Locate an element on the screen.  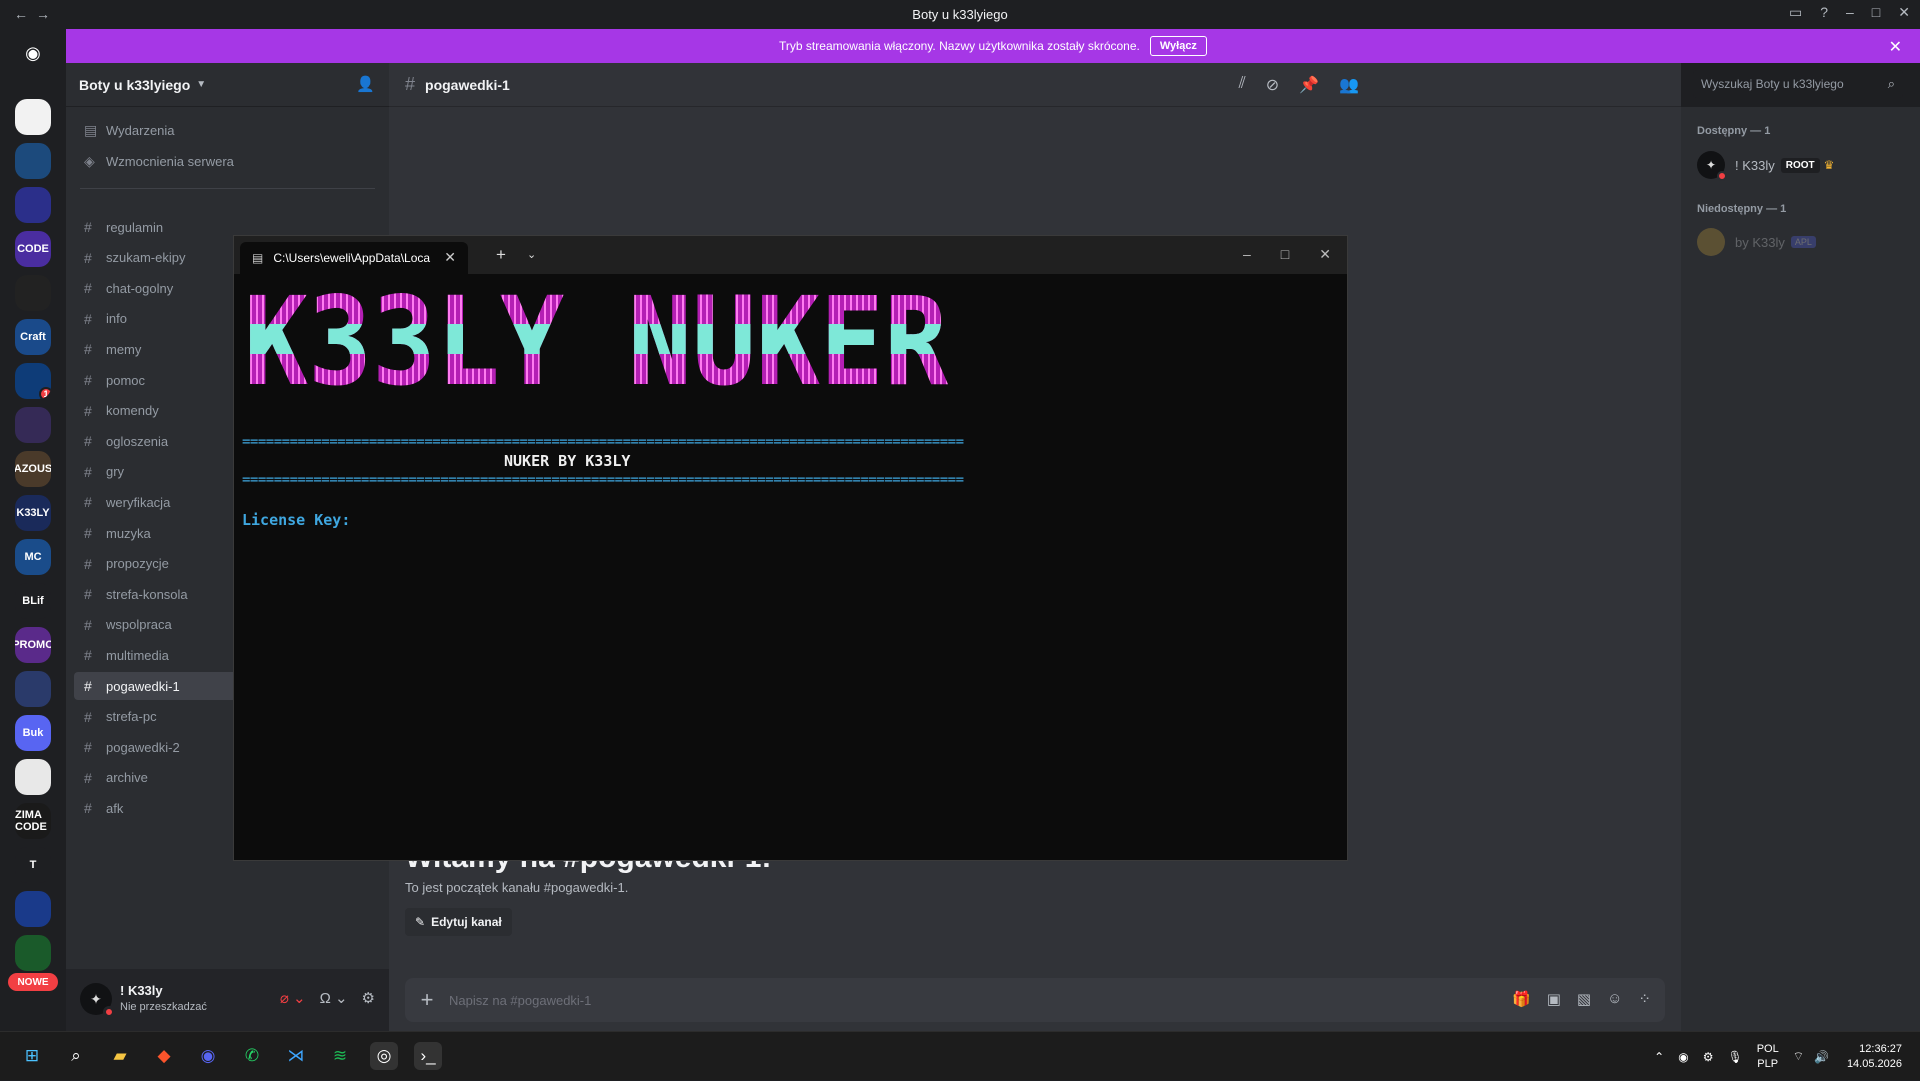
channel-label: pogawedki-2 is located at coordinates (143, 747).